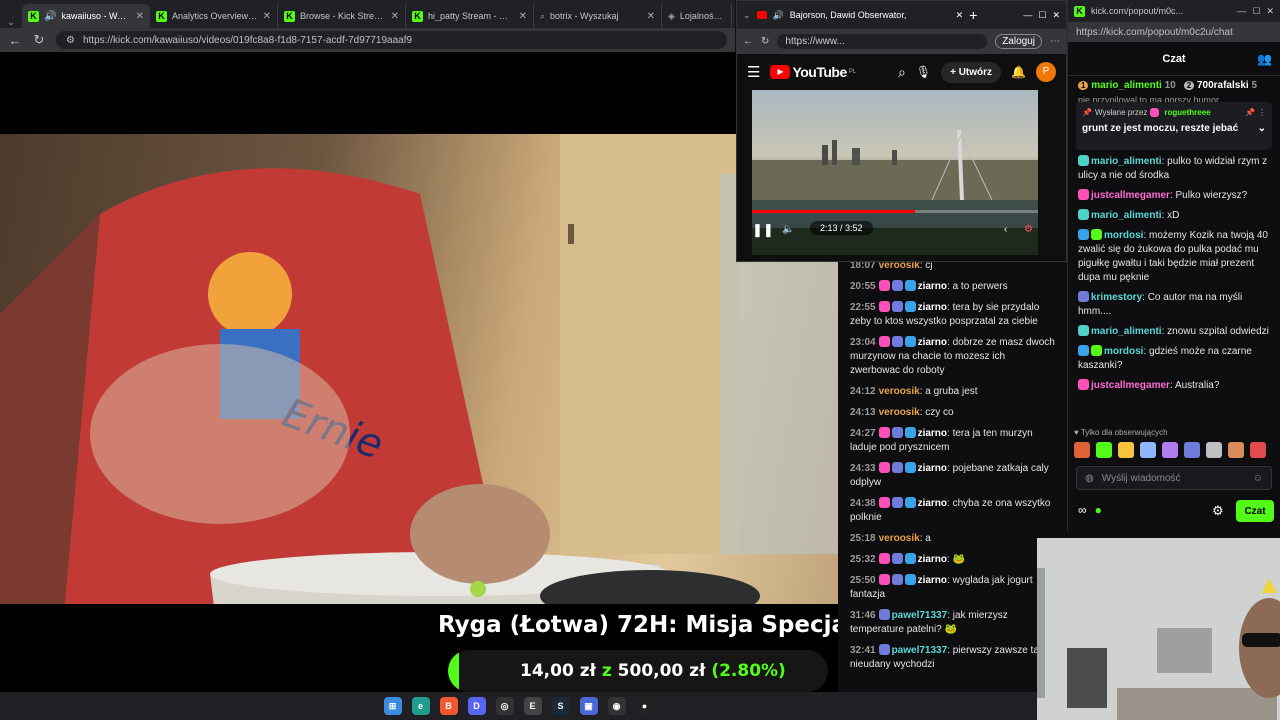 Image resolution: width=1280 pixels, height=720 pixels. I want to click on tab-browse: K Browse - Kick Streaming ✕, so click(342, 16).